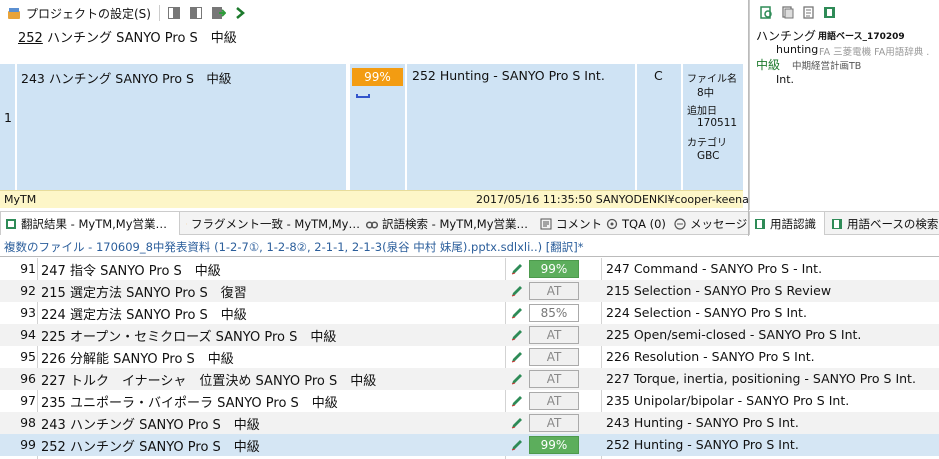 The image size is (939, 459). Describe the element at coordinates (159, 13) in the screenshot. I see `toolbar-separator` at that location.